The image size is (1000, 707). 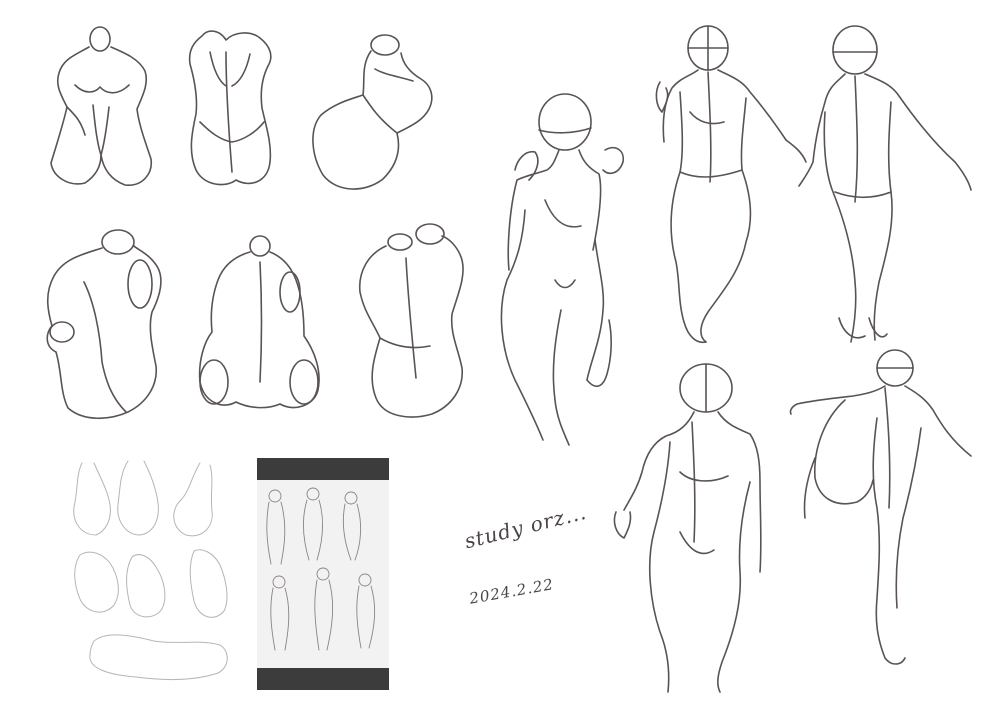 What do you see at coordinates (687, 528) in the screenshot?
I see `figure-sketch-hip-out` at bounding box center [687, 528].